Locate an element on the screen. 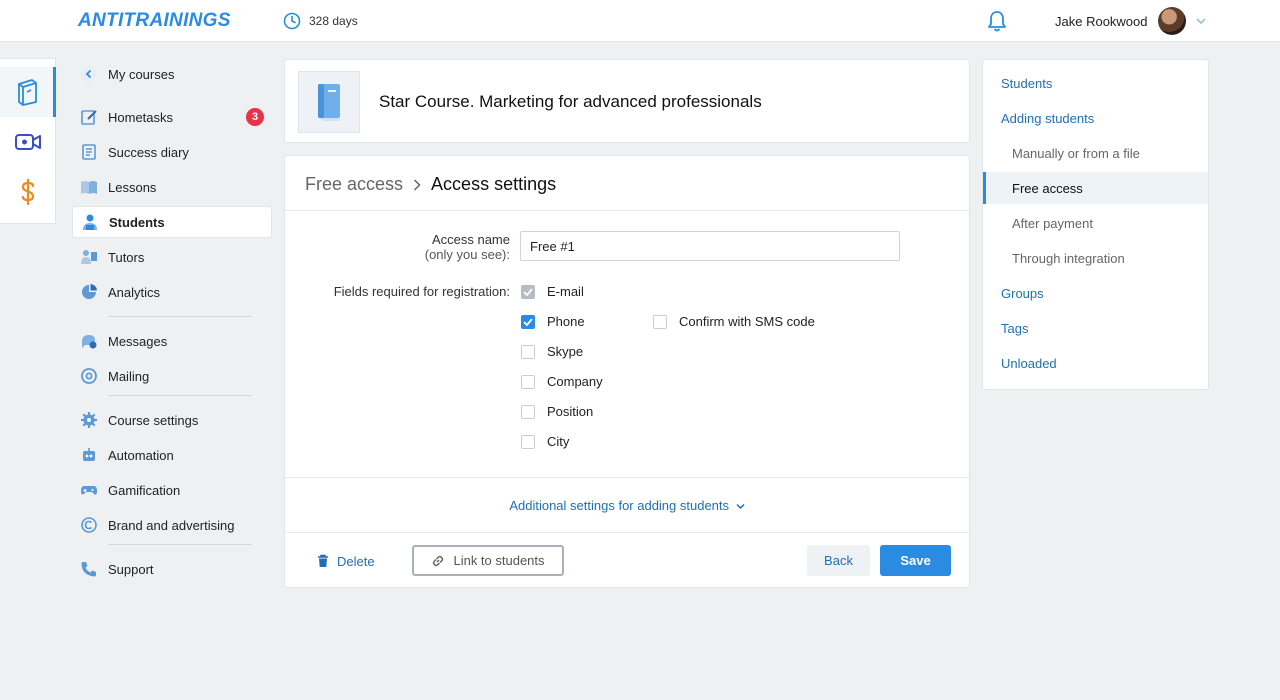  delete-label: Delete is located at coordinates (356, 561).